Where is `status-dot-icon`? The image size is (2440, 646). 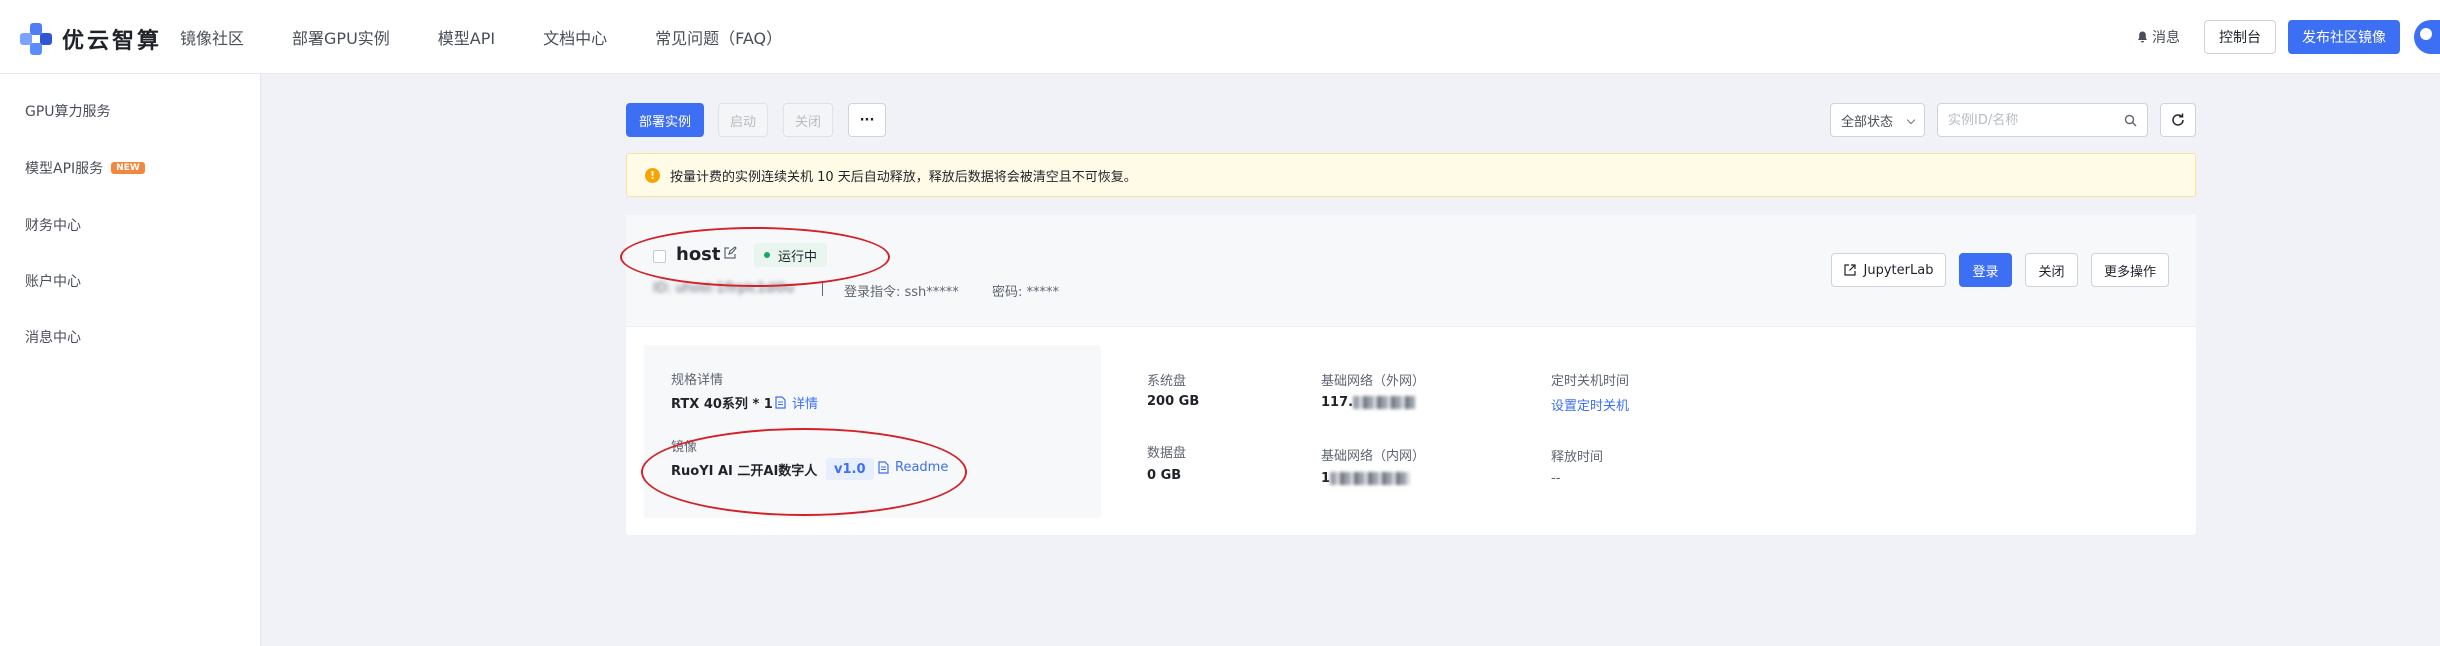
status-dot-icon is located at coordinates (767, 255).